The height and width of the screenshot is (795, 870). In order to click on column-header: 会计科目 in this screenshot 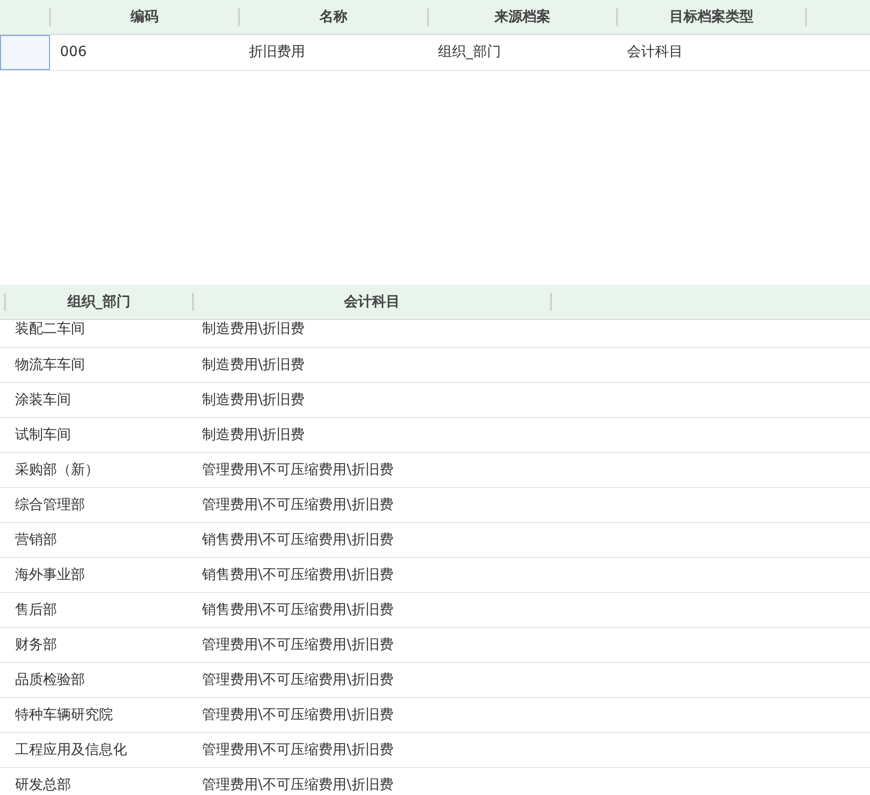, I will do `click(371, 302)`.